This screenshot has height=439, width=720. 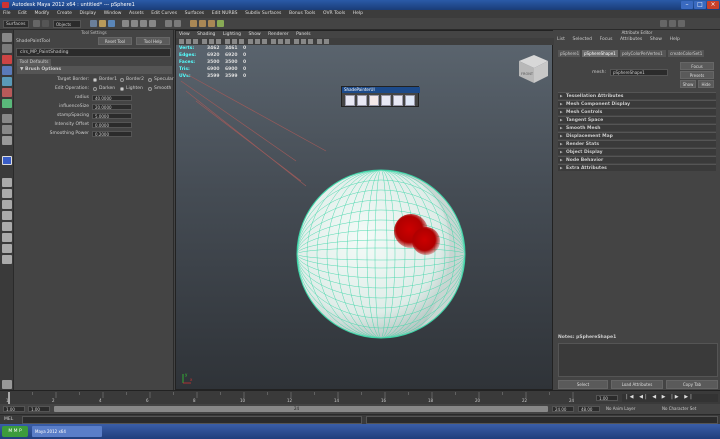 What do you see at coordinates (637, 168) in the screenshot?
I see `section-extra-attributes: Extra Attributes` at bounding box center [637, 168].